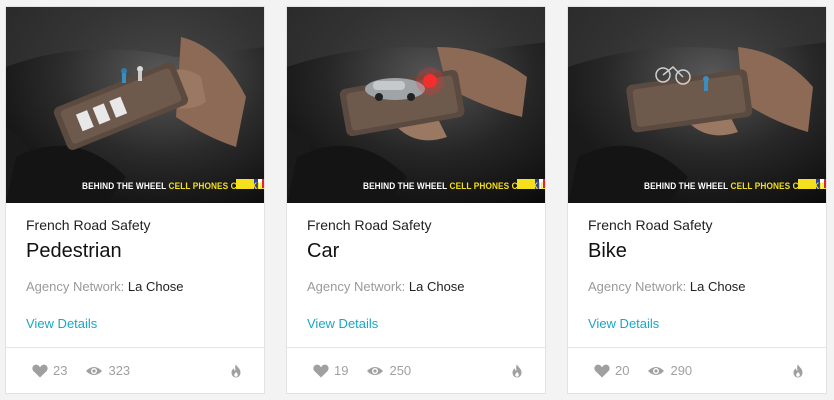 This screenshot has width=834, height=400. I want to click on view-value: 250, so click(400, 370).